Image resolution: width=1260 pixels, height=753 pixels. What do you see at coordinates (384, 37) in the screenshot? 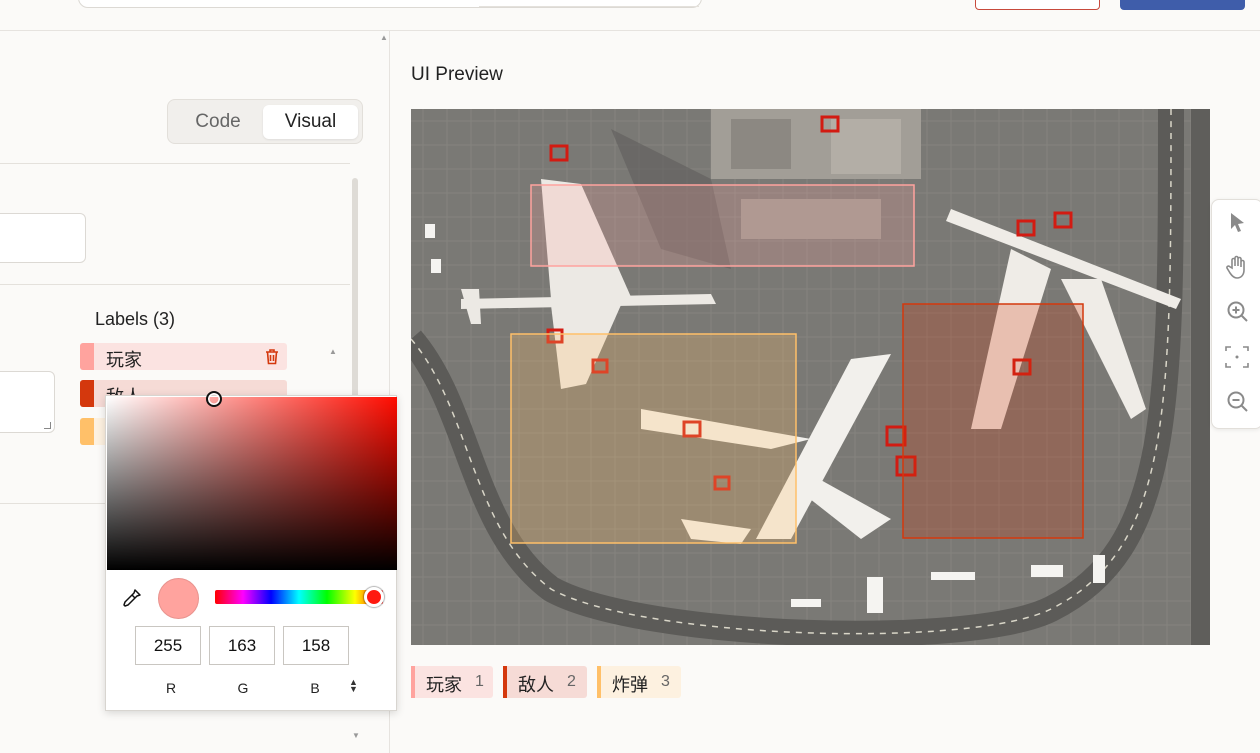
I see `scroll-up-arrow: ▲` at bounding box center [384, 37].